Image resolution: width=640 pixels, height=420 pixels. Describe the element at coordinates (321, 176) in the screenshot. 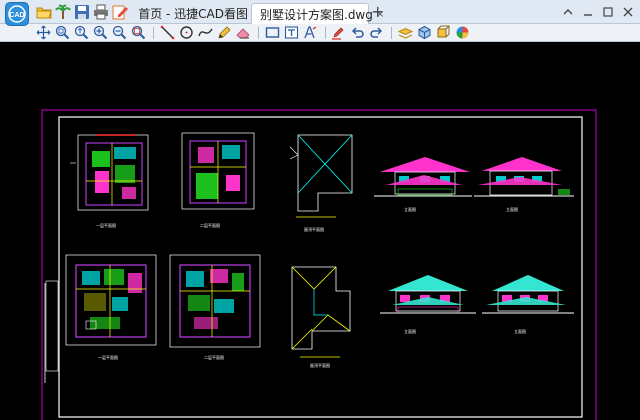

I see `roof-plan-top` at that location.